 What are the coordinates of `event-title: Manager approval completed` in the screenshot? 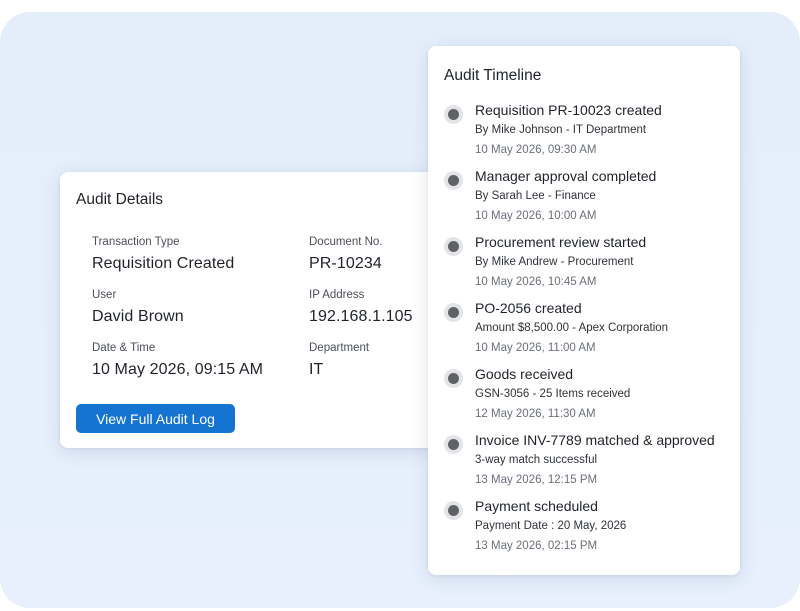 It's located at (566, 176).